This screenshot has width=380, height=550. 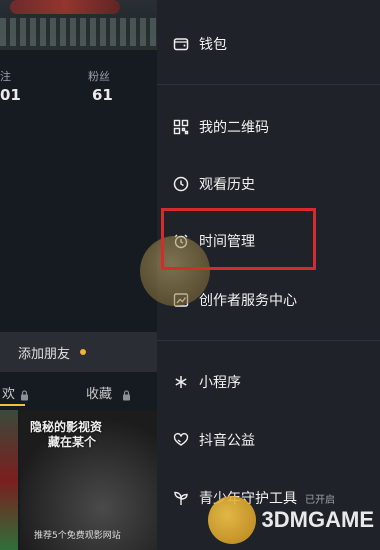 What do you see at coordinates (181, 127) in the screenshot?
I see `qr-code-icon` at bounding box center [181, 127].